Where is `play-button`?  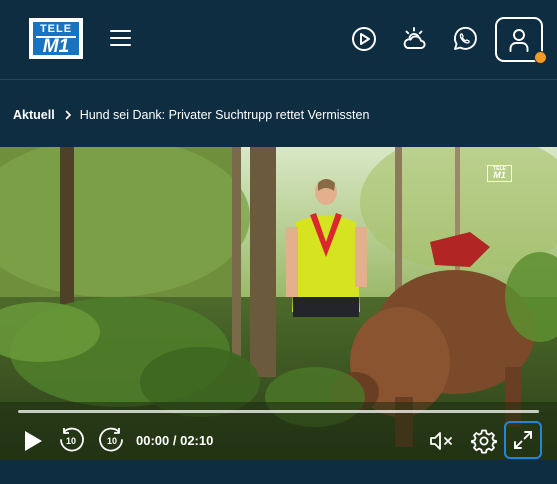 play-button is located at coordinates (33, 441).